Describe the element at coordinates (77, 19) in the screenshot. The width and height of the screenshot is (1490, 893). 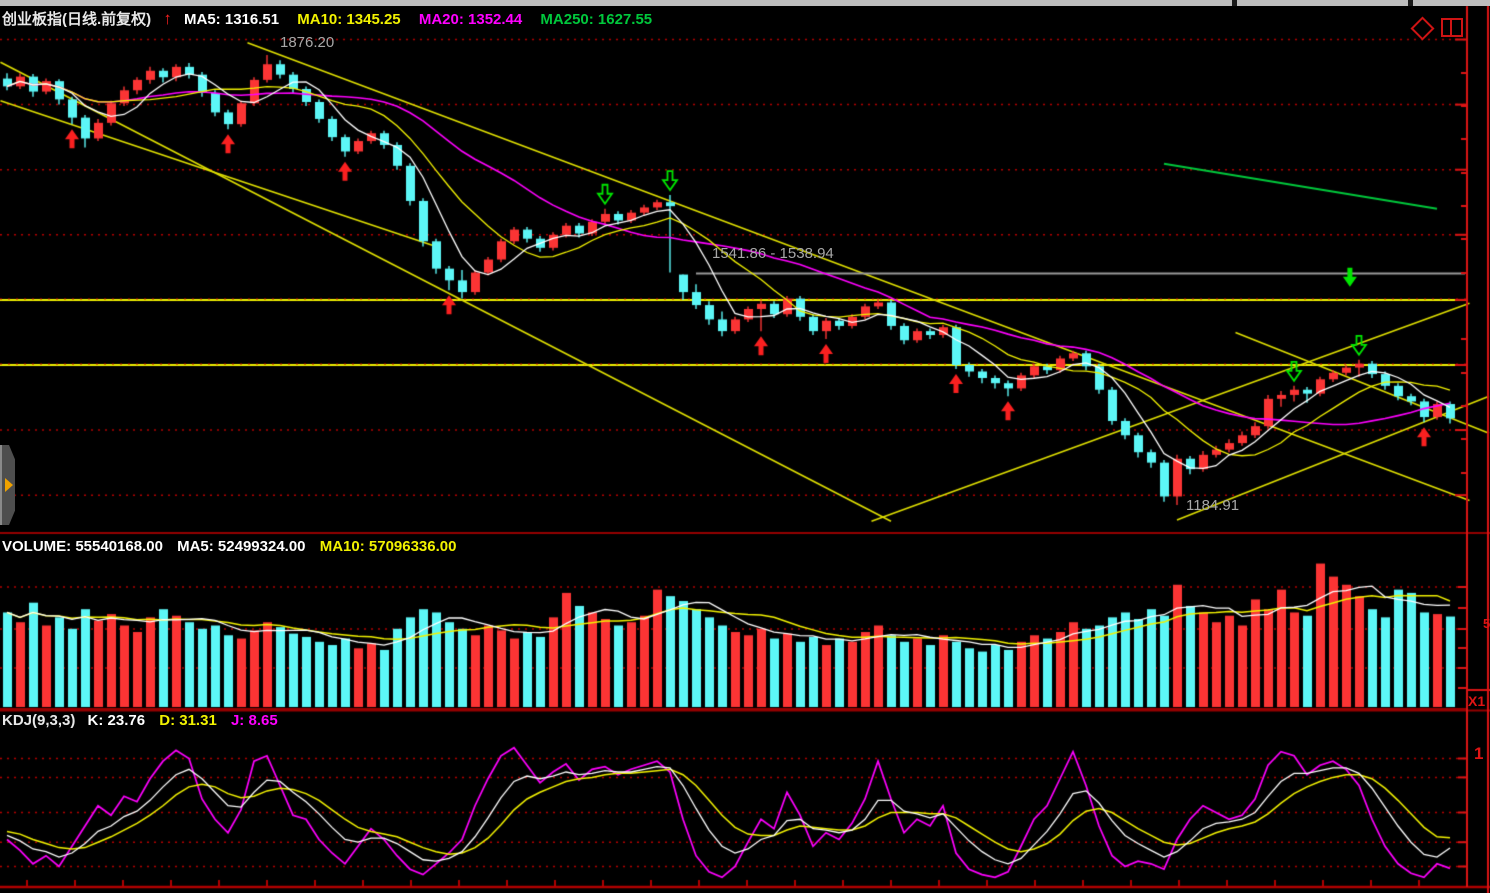
I see `instrument-title: 创业板指(日线.前复权)` at that location.